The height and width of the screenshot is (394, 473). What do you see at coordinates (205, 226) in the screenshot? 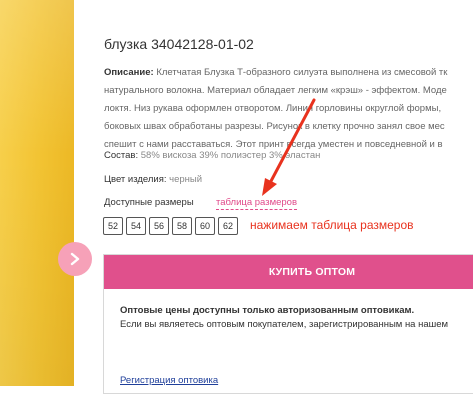
I see `size-option-60: 60` at bounding box center [205, 226].